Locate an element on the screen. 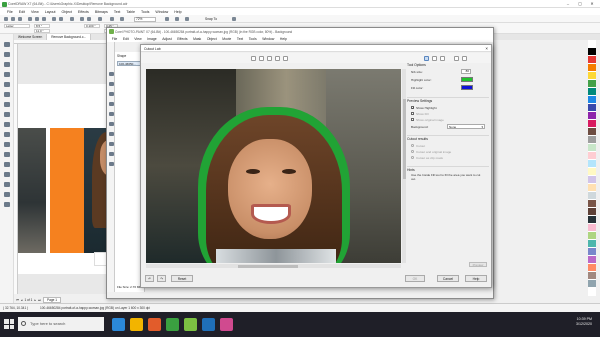 The image size is (600, 337). page-width-field: 8.5 " is located at coordinates (42, 26).